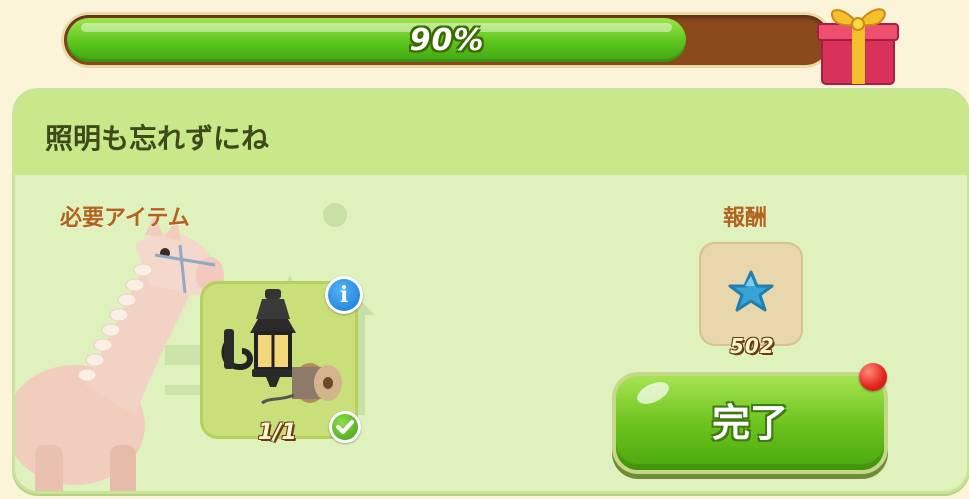 Image resolution: width=969 pixels, height=499 pixels. Describe the element at coordinates (745, 218) in the screenshot. I see `reward-label: 報酬` at that location.